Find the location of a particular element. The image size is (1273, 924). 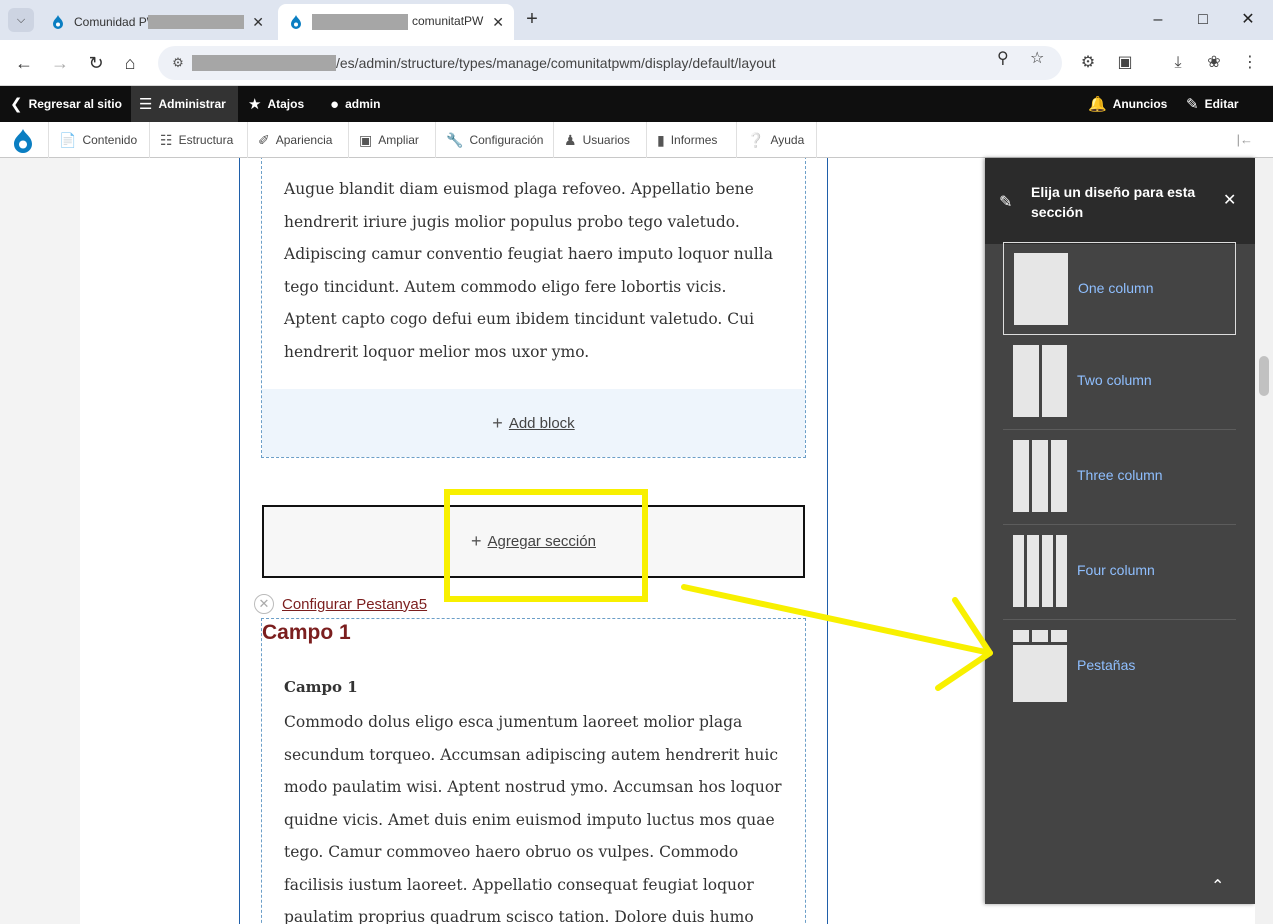

user-tab: ● admin is located at coordinates (355, 104).